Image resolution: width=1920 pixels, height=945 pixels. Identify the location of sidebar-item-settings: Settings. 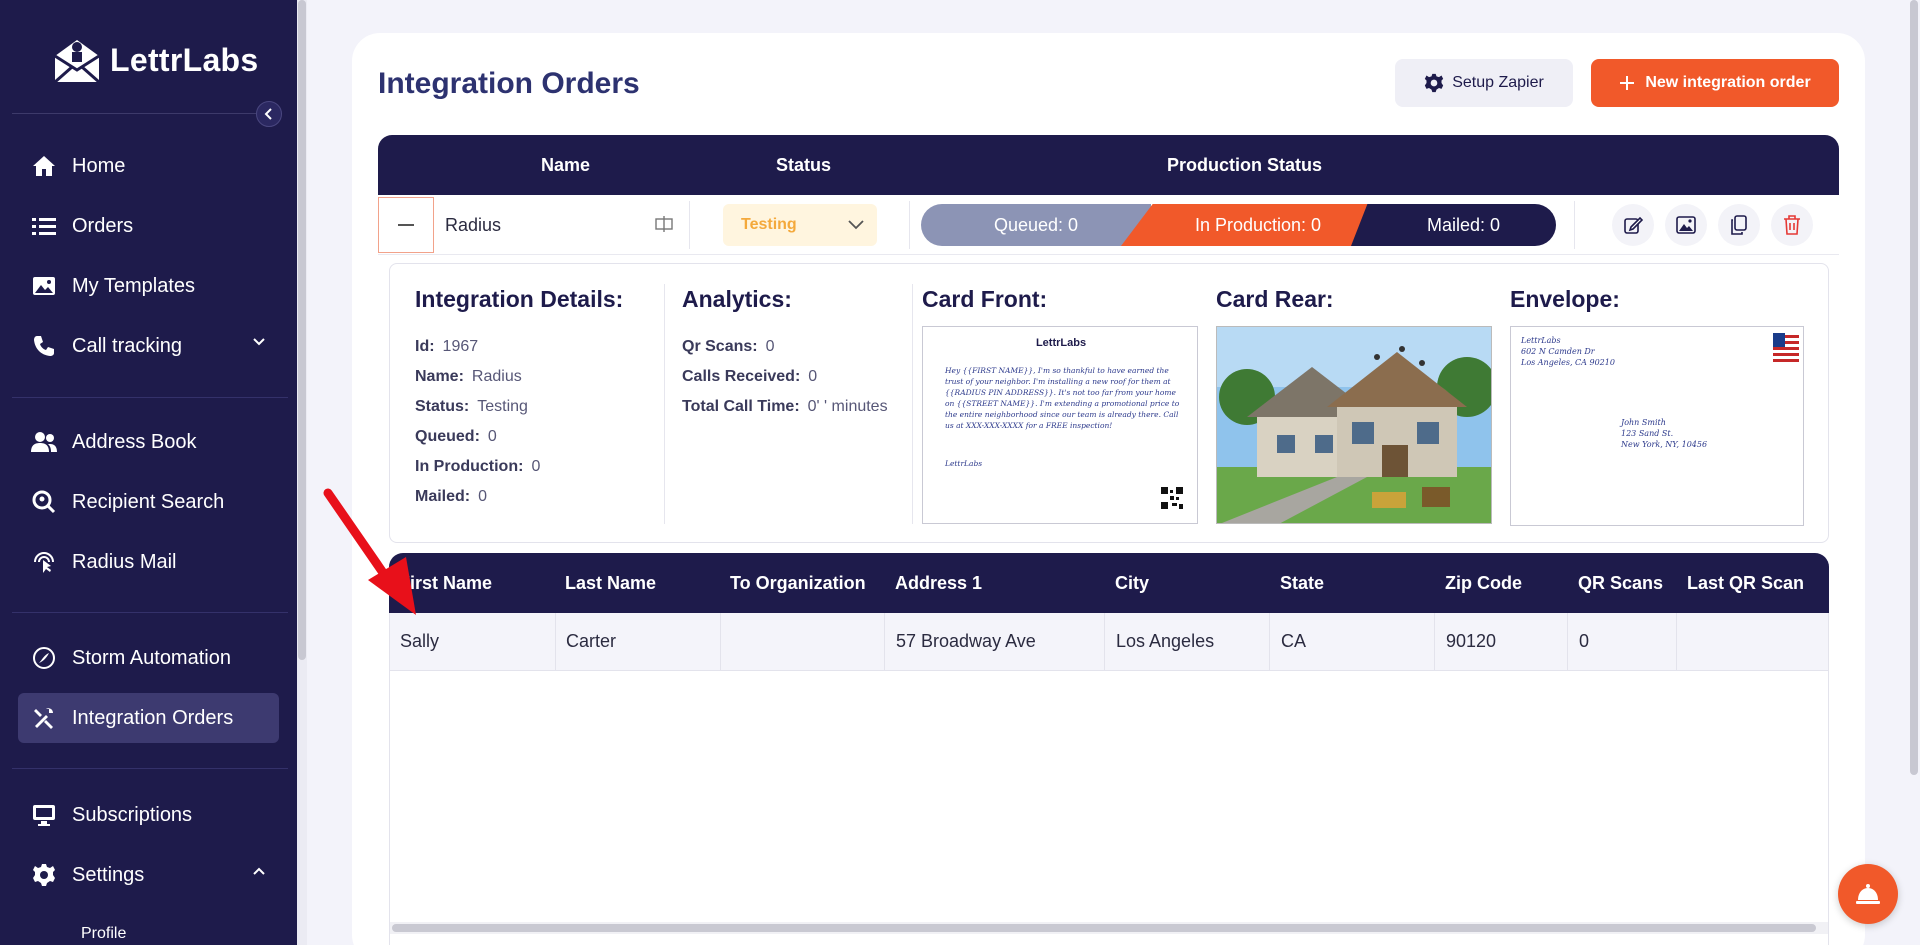
(148, 875).